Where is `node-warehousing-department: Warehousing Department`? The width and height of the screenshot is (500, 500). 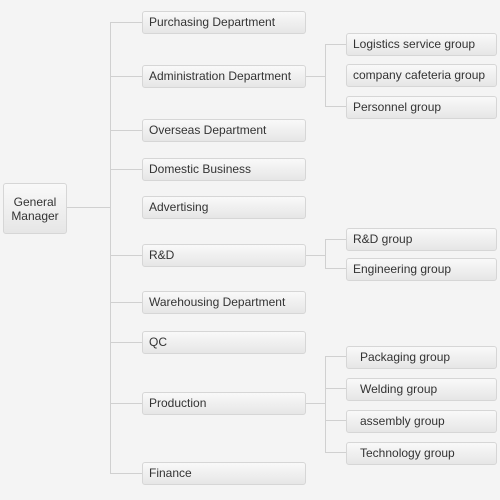 node-warehousing-department: Warehousing Department is located at coordinates (224, 302).